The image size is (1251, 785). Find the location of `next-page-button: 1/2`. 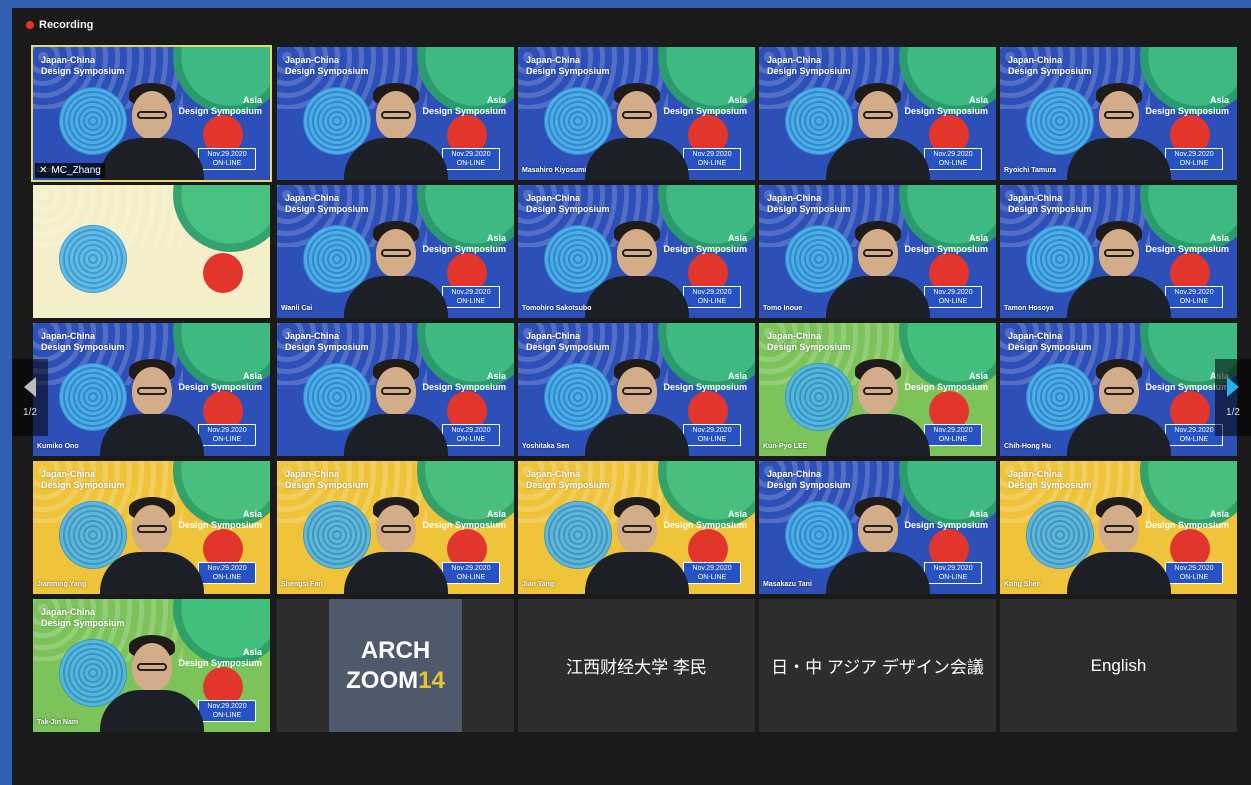

next-page-button: 1/2 is located at coordinates (1233, 397).